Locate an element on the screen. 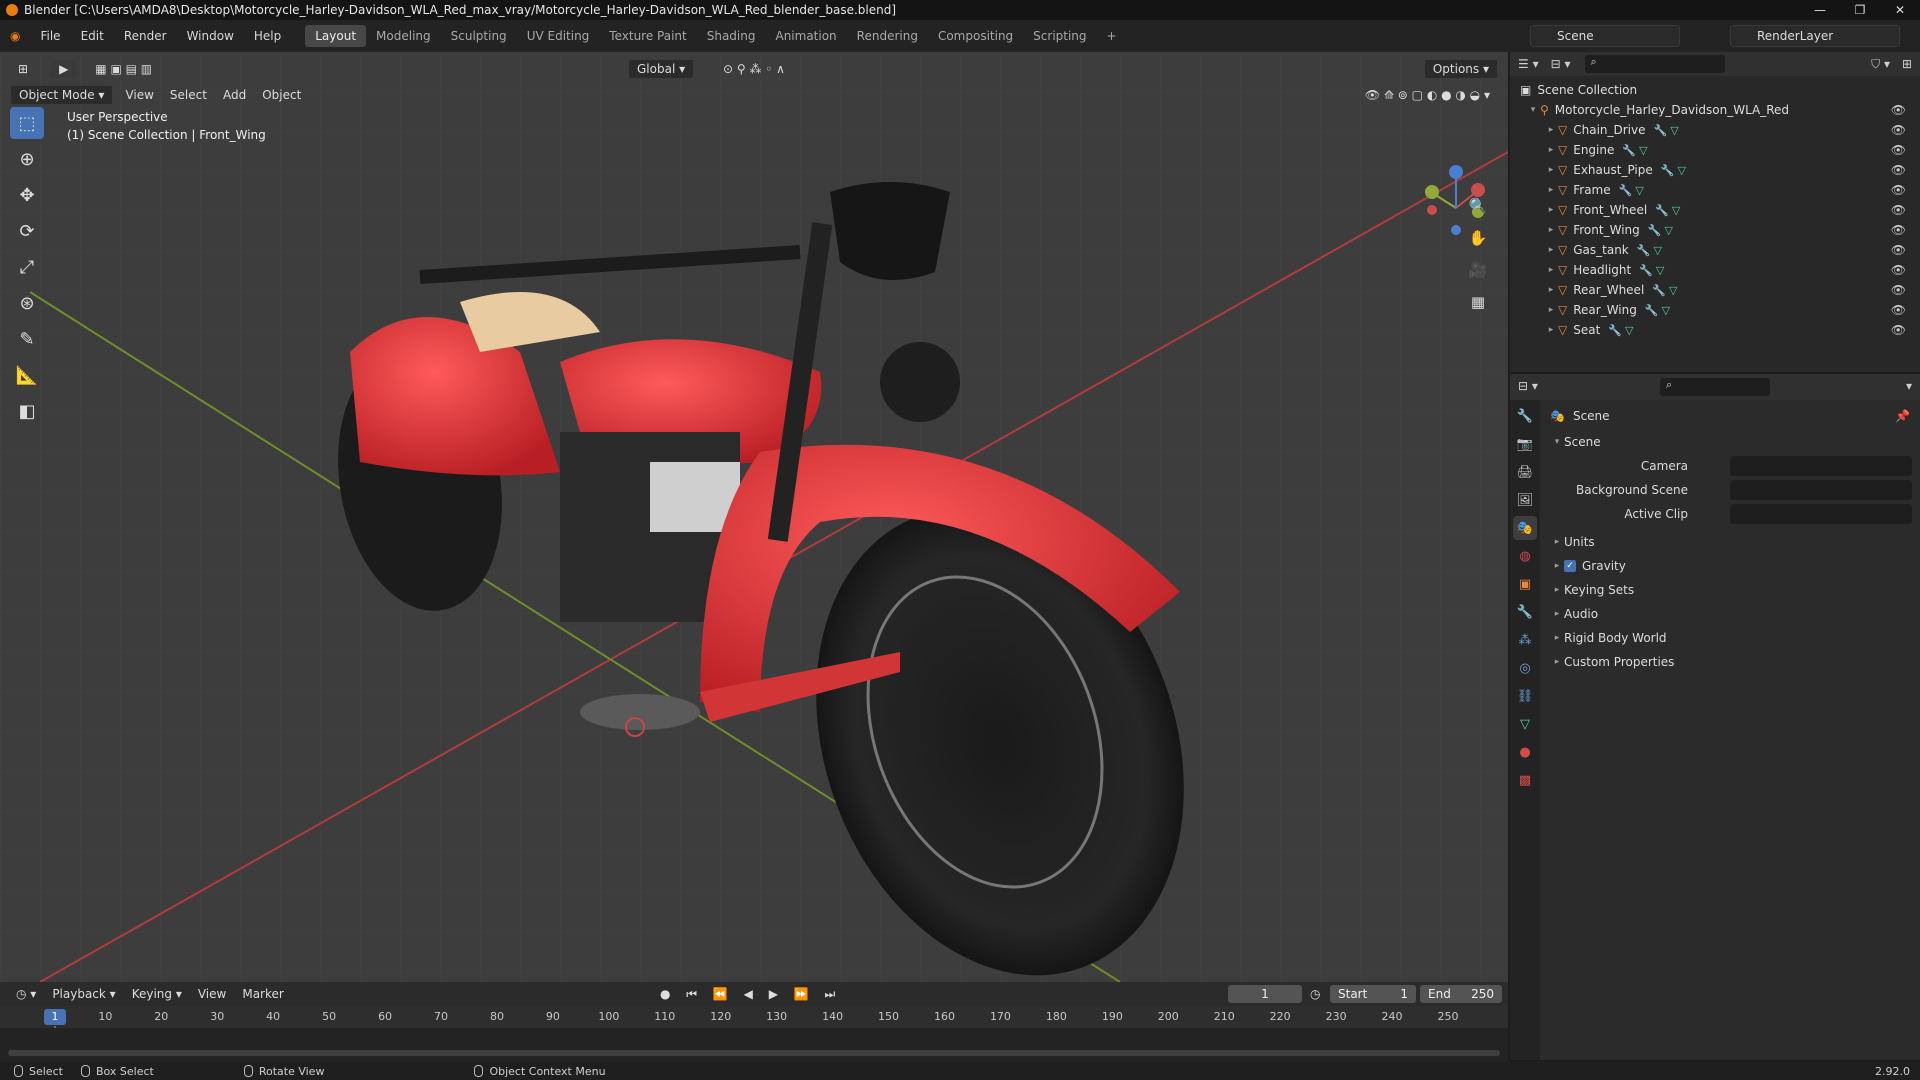  output-tab-icon: 🖨 is located at coordinates (1525, 472).